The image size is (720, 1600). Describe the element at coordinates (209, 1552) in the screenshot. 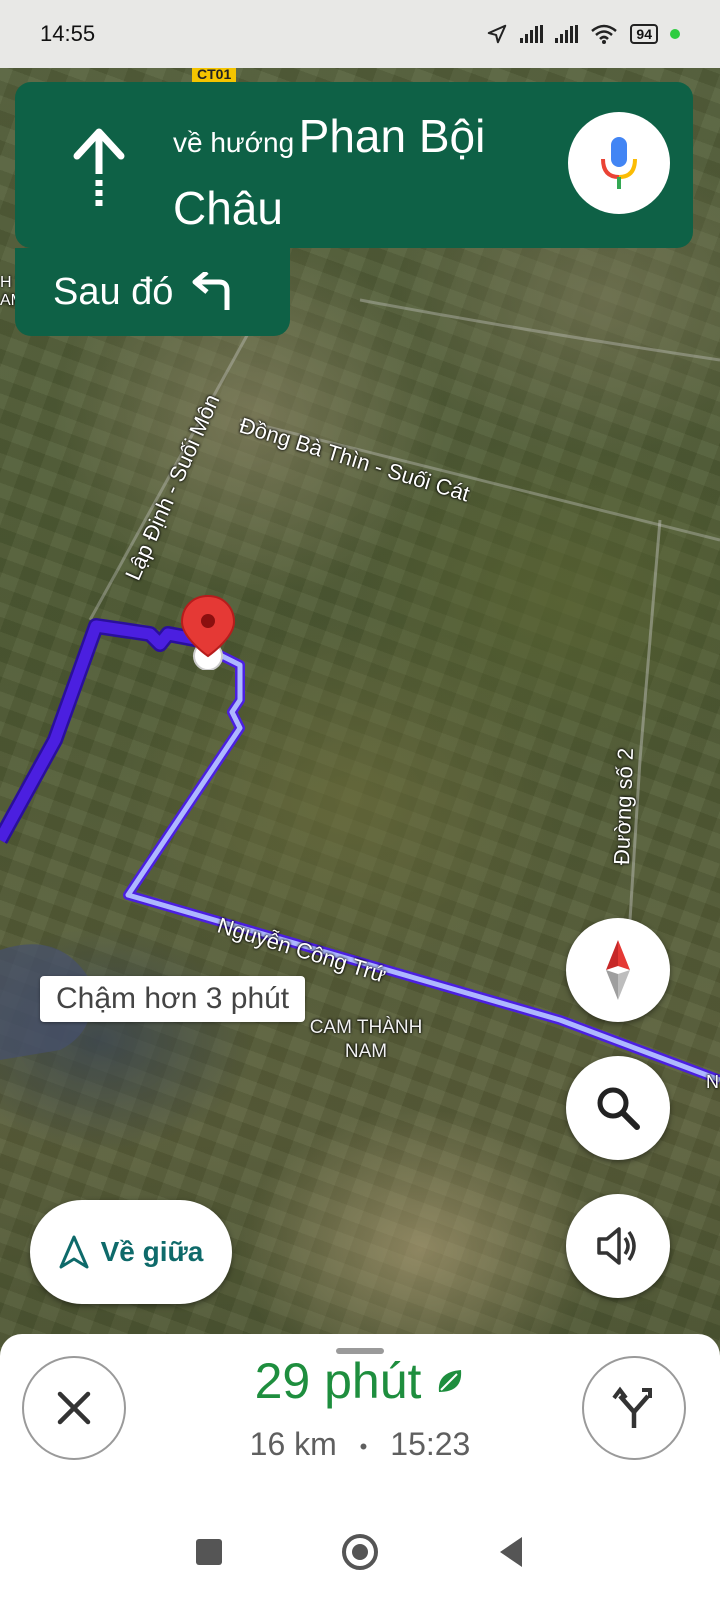

I see `square-icon` at that location.